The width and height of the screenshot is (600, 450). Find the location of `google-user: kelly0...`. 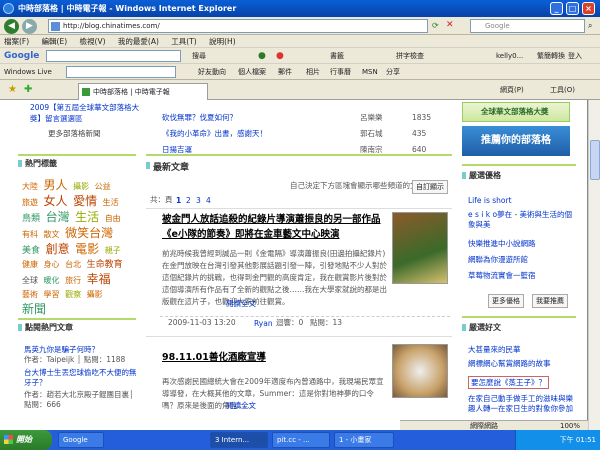

google-user: kelly0... is located at coordinates (509, 56).